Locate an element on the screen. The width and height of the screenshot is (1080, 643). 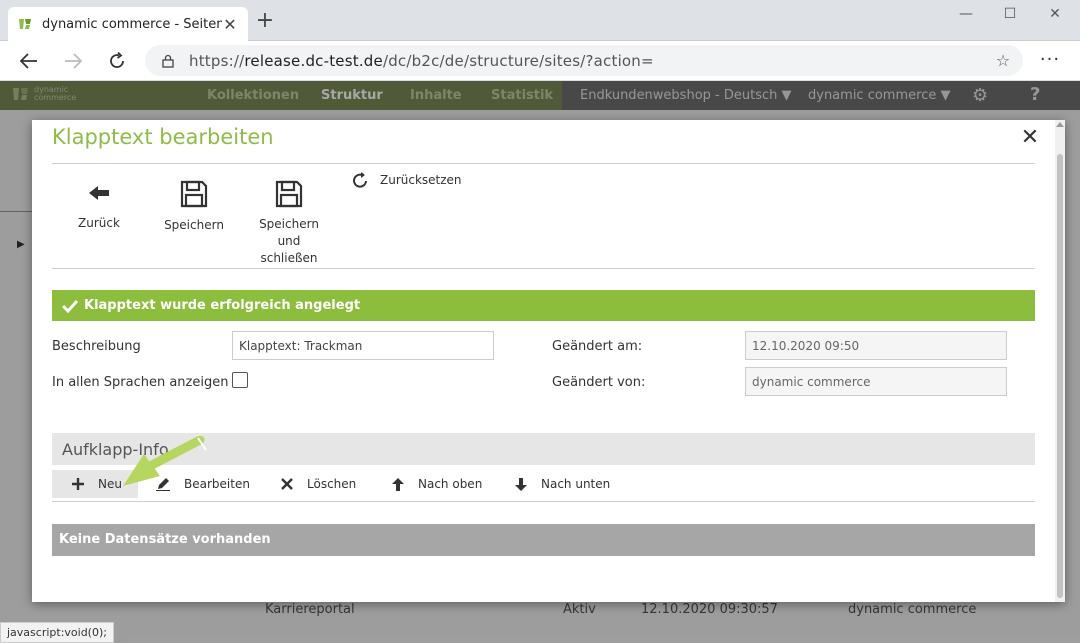
dialog-scrollbar is located at coordinates (1060, 361).